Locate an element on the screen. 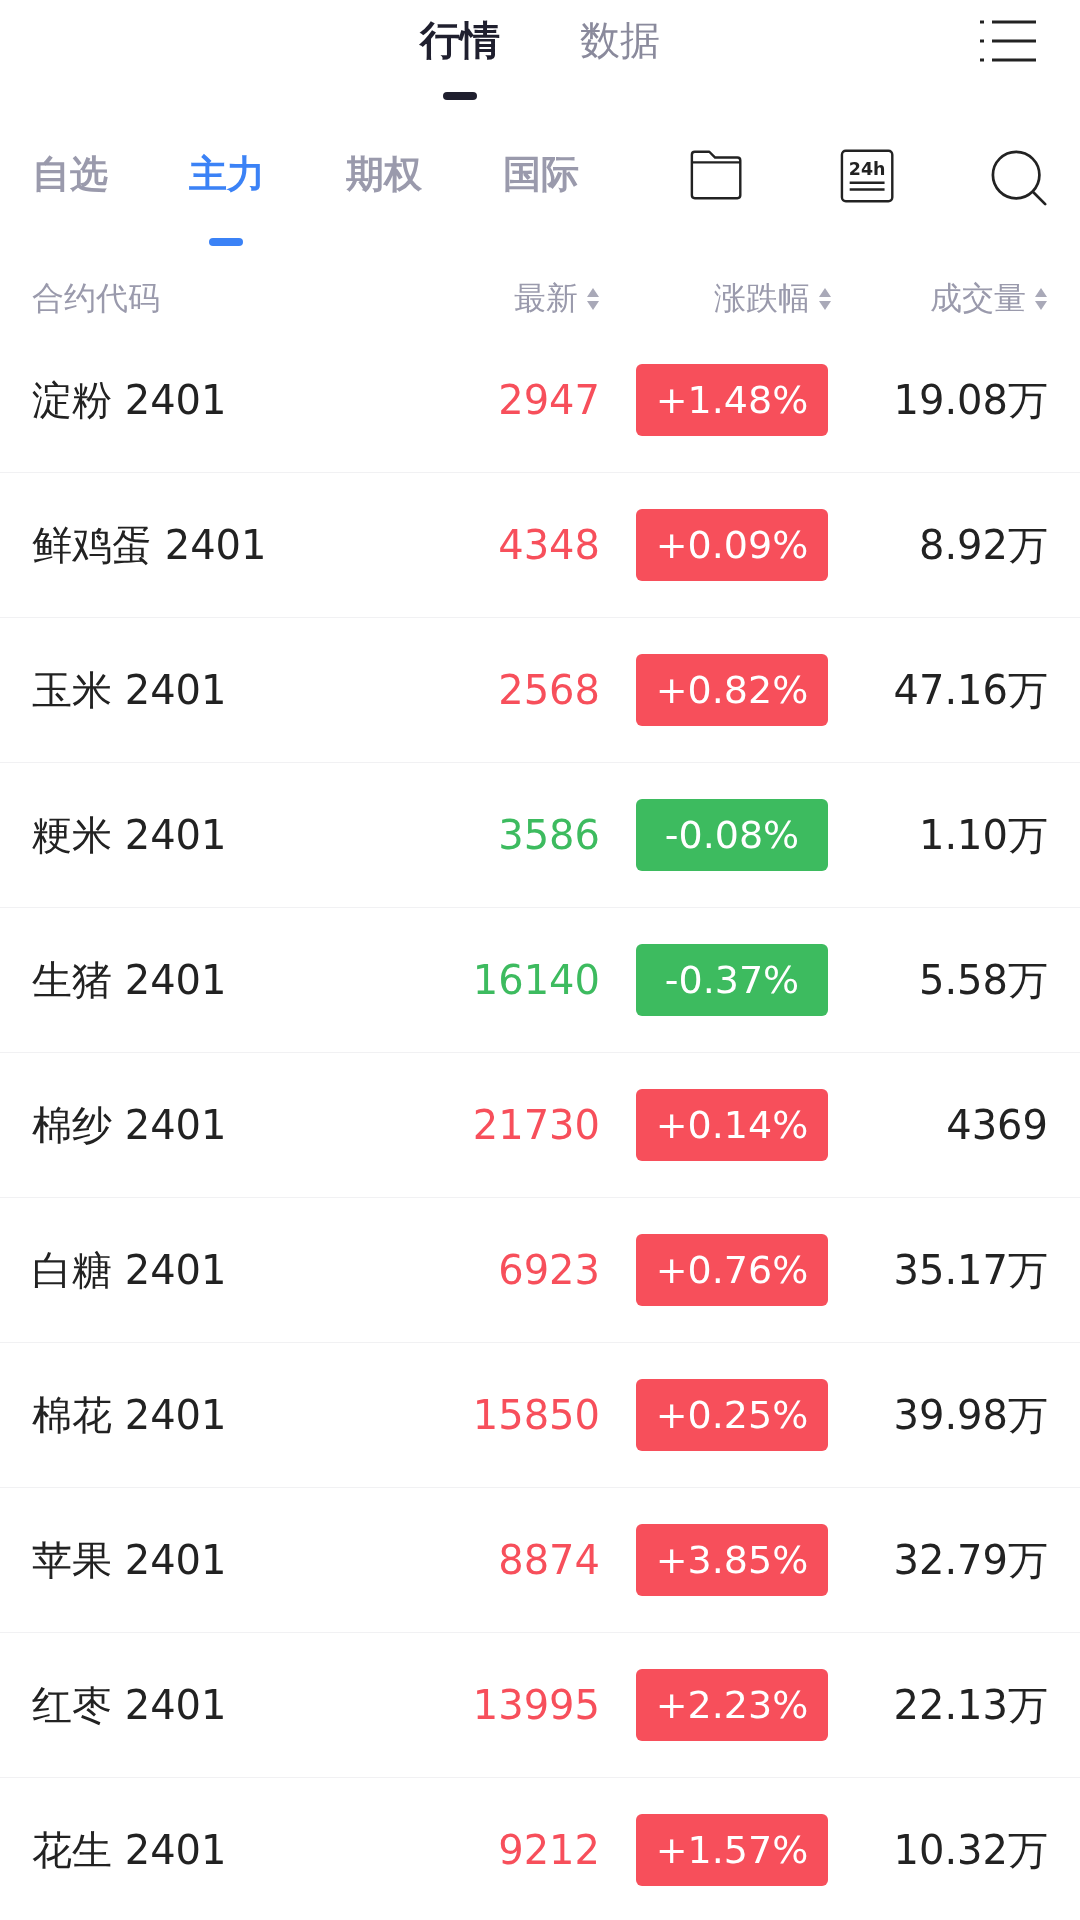 The width and height of the screenshot is (1080, 1920). volume: 47.16万 is located at coordinates (970, 690).